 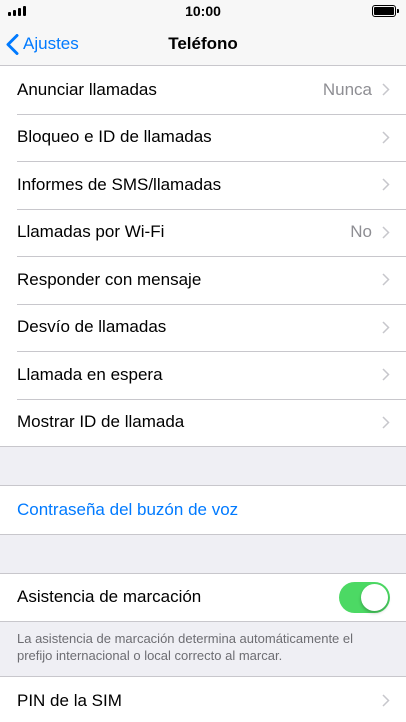 What do you see at coordinates (347, 89) in the screenshot?
I see `row-value: Nunca` at bounding box center [347, 89].